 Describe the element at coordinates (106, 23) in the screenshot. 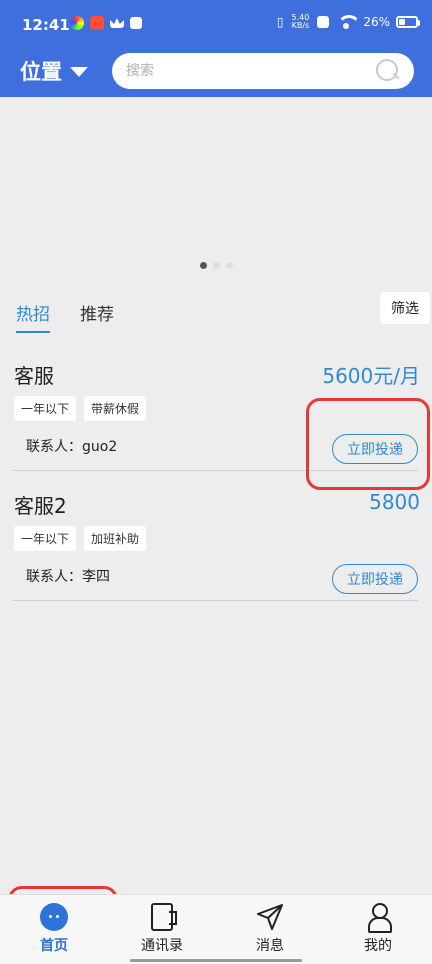

I see `notification-icons` at that location.